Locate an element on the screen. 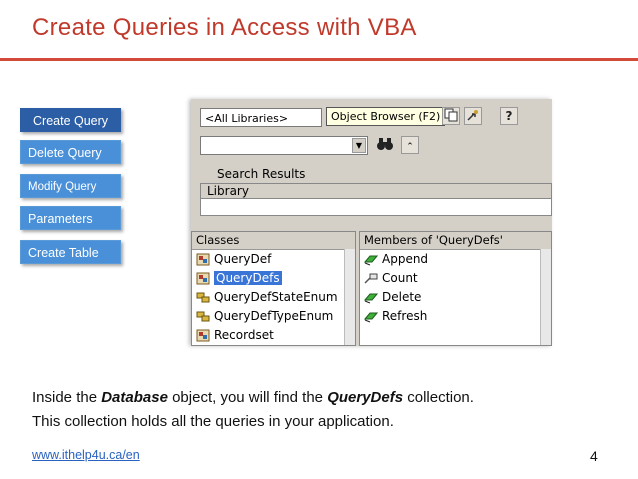 The image size is (638, 479). copy-button is located at coordinates (451, 116).